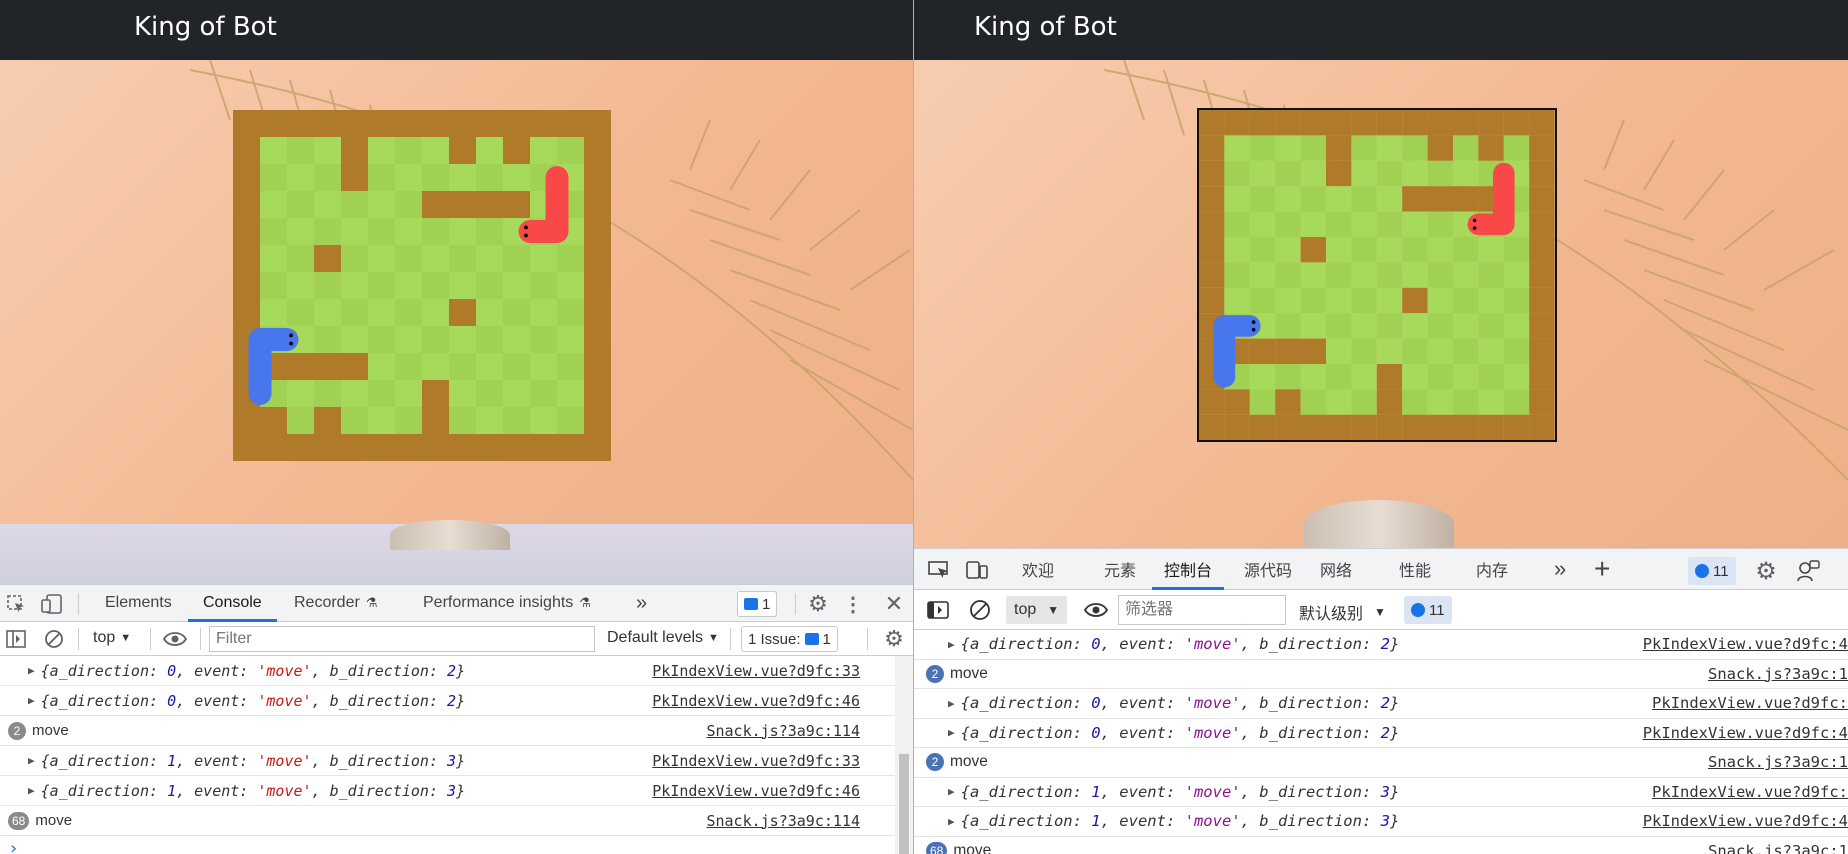 This screenshot has height=854, width=1848. Describe the element at coordinates (335, 603) in the screenshot. I see `tab-recorder: Recorder ⚗` at that location.